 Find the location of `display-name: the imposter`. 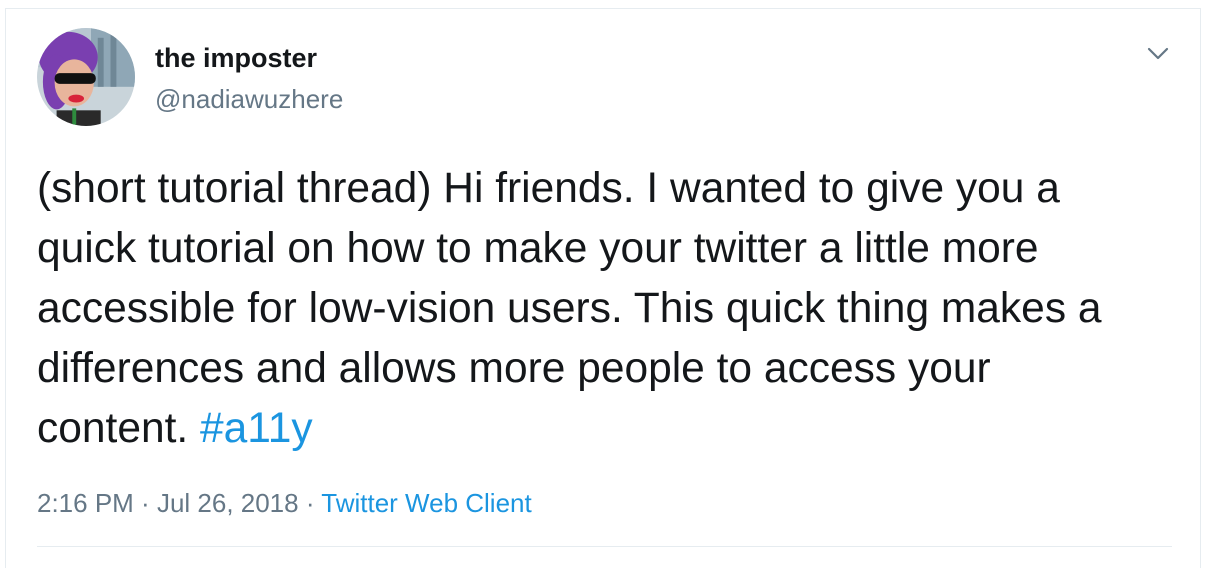

display-name: the imposter is located at coordinates (236, 58).